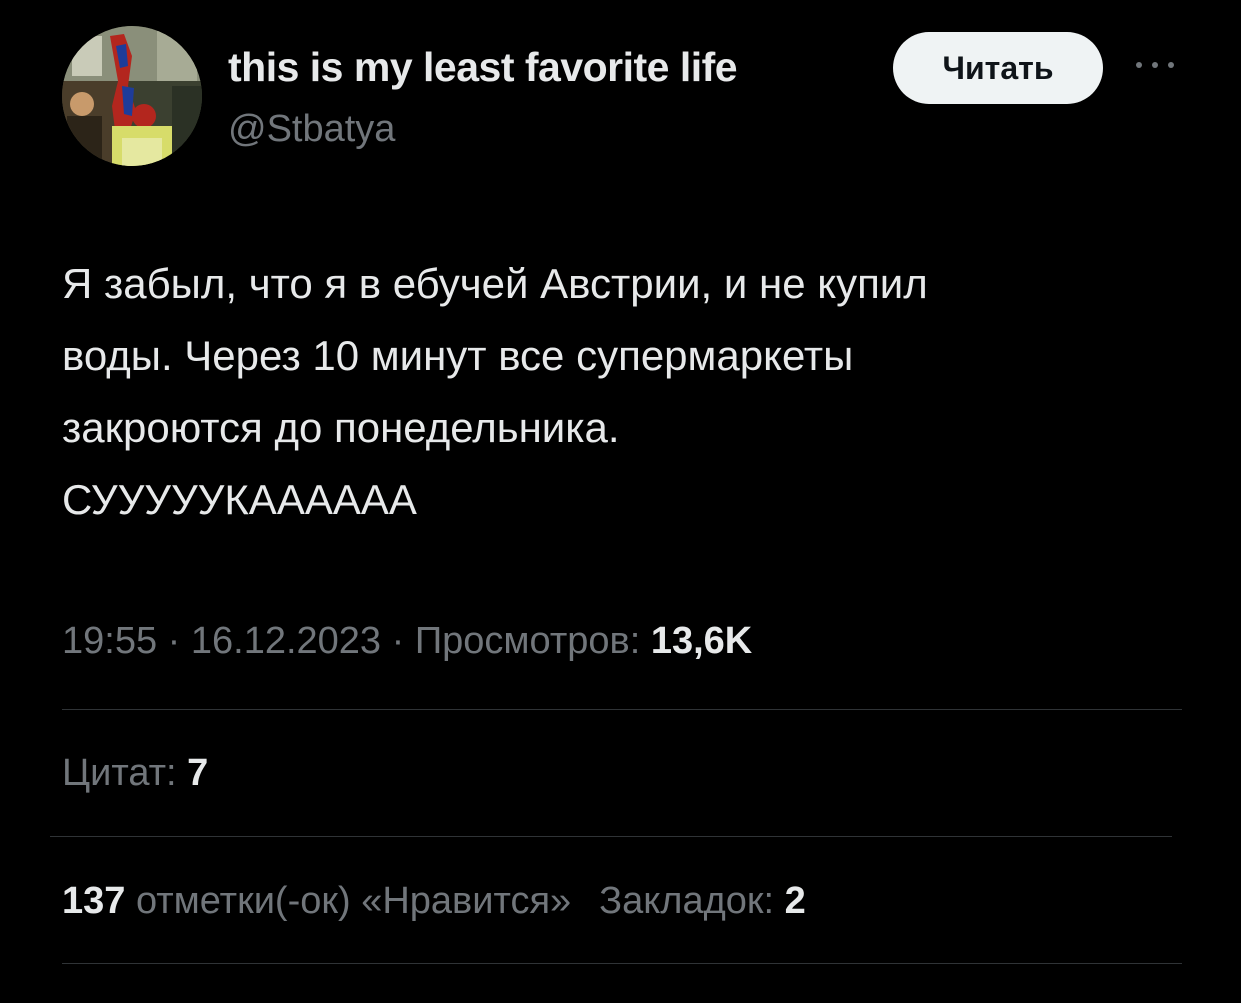 The width and height of the screenshot is (1241, 1003). I want to click on bookmarks-label: Закладок:, so click(687, 901).